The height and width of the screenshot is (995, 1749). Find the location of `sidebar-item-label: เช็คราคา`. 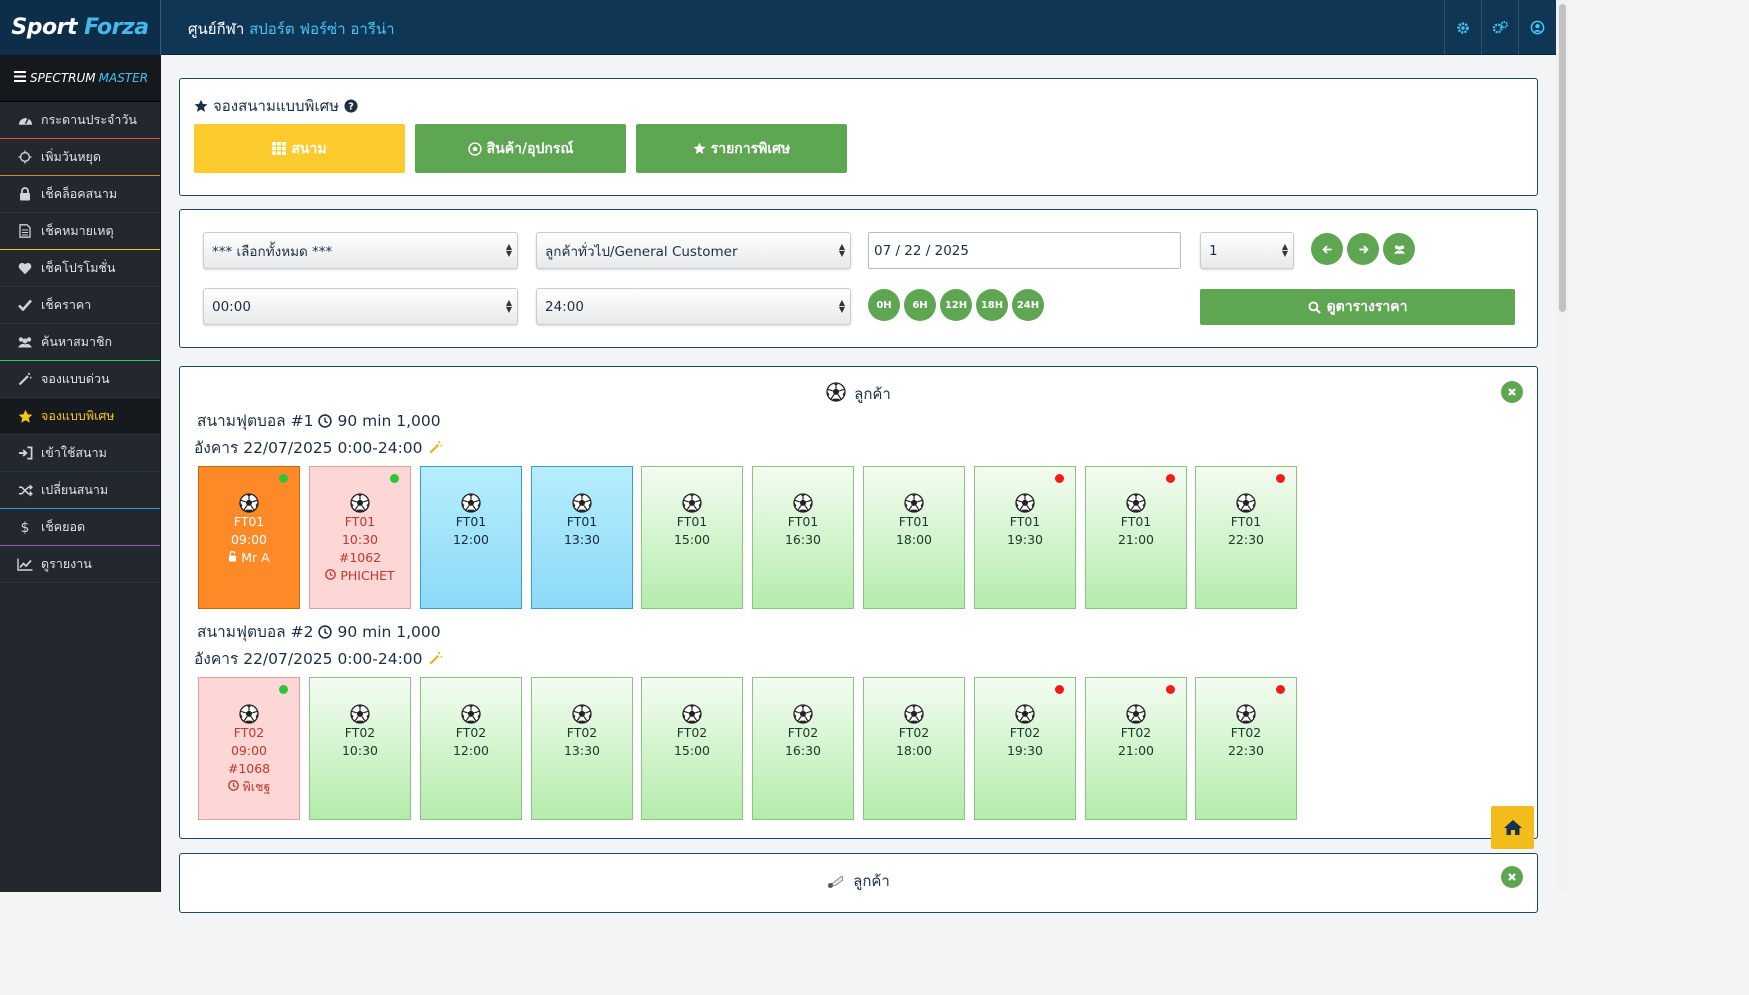

sidebar-item-label: เช็คราคา is located at coordinates (66, 304).